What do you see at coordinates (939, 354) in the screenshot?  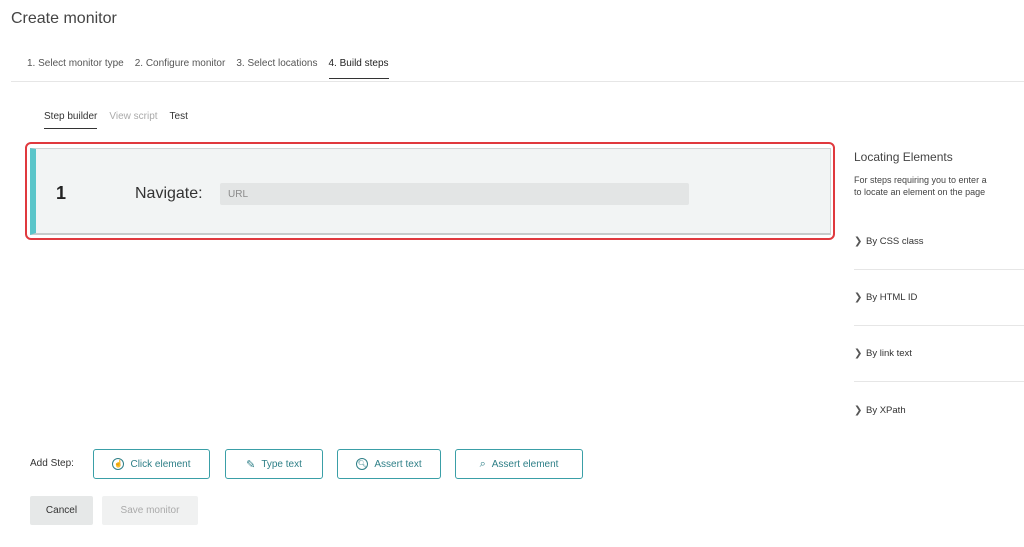 I see `accordion-by-link-text: ❯ By link text` at bounding box center [939, 354].